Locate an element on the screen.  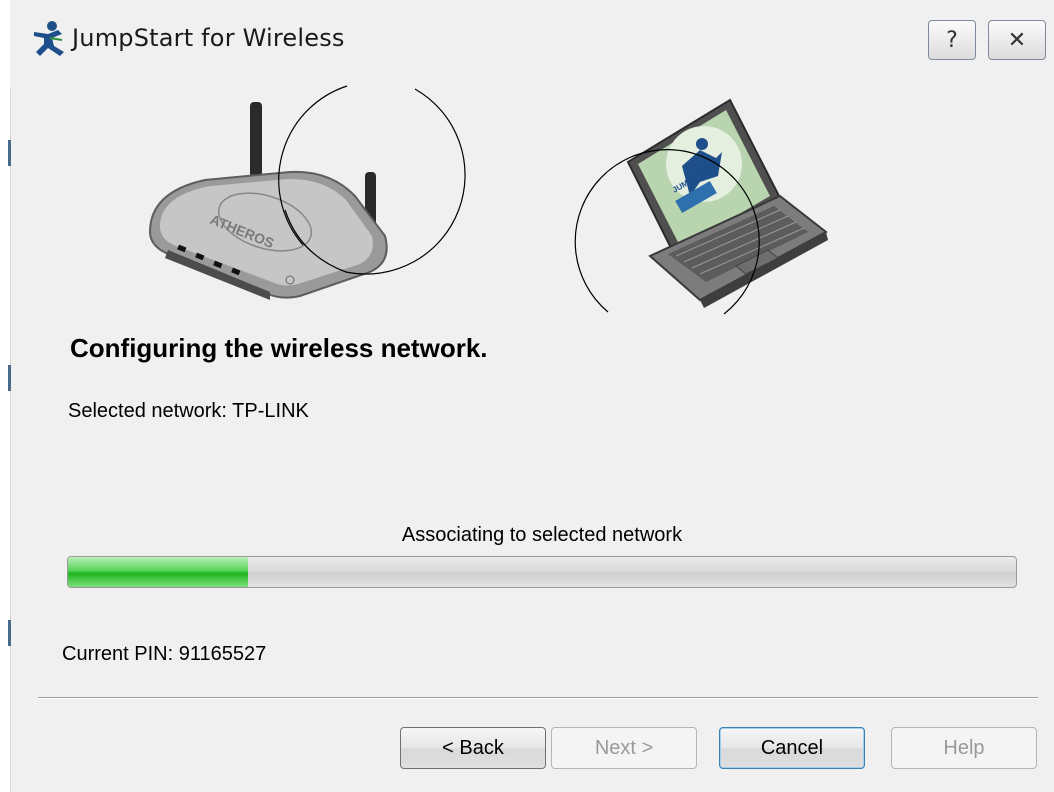
selected-network-text: Selected network: TP-LINK is located at coordinates (188, 411).